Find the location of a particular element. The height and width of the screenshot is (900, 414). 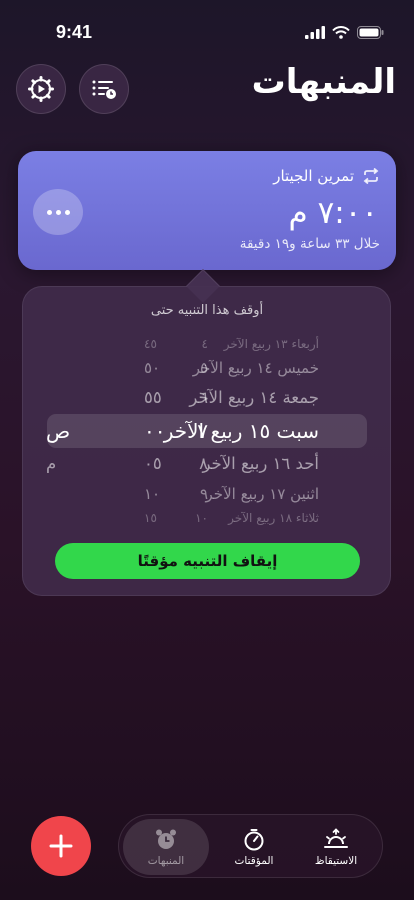

picker-row: أحد ١٦ ربيع الآخر ٨ ٠٥ م is located at coordinates (206, 464).